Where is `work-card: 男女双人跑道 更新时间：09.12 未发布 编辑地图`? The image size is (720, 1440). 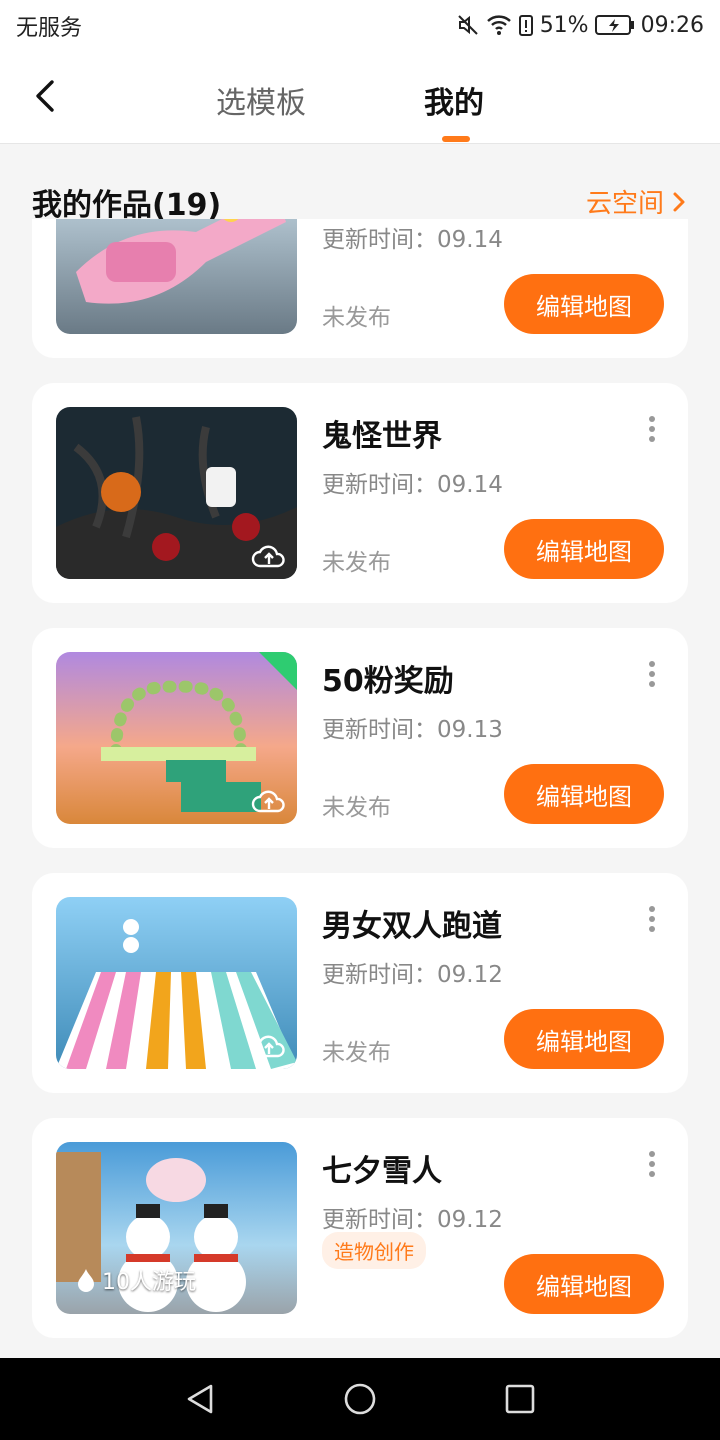 work-card: 男女双人跑道 更新时间：09.12 未发布 编辑地图 is located at coordinates (360, 983).